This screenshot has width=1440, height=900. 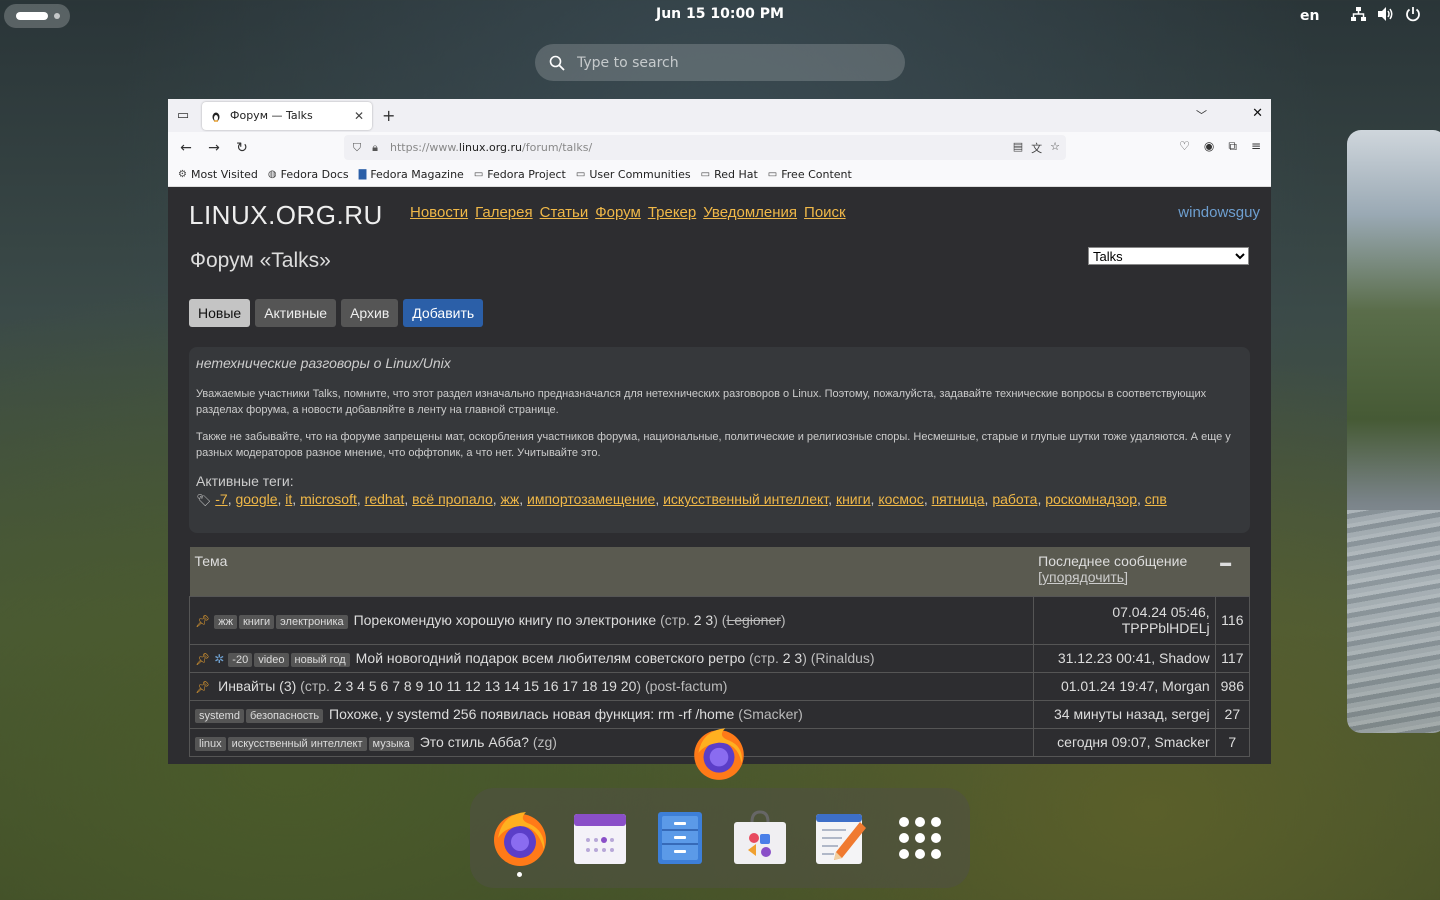 What do you see at coordinates (296, 313) in the screenshot?
I see `active-topics-button: Активные` at bounding box center [296, 313].